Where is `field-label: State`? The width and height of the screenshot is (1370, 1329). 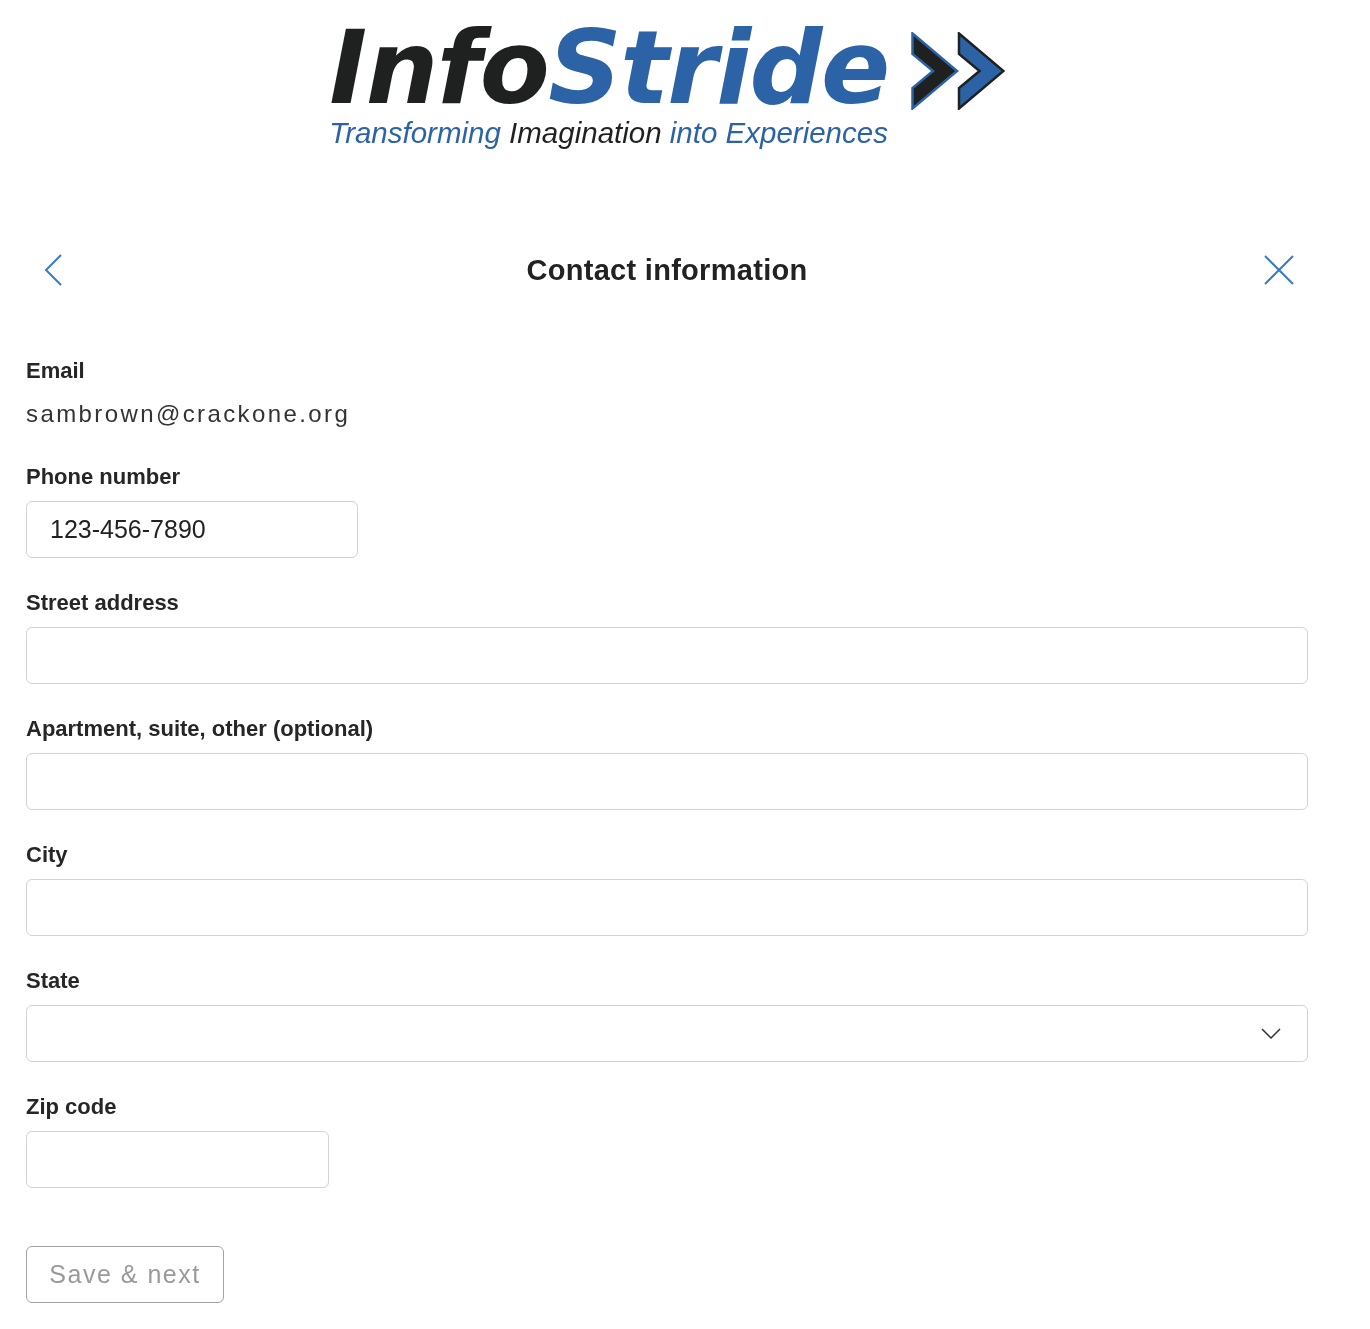 field-label: State is located at coordinates (53, 981).